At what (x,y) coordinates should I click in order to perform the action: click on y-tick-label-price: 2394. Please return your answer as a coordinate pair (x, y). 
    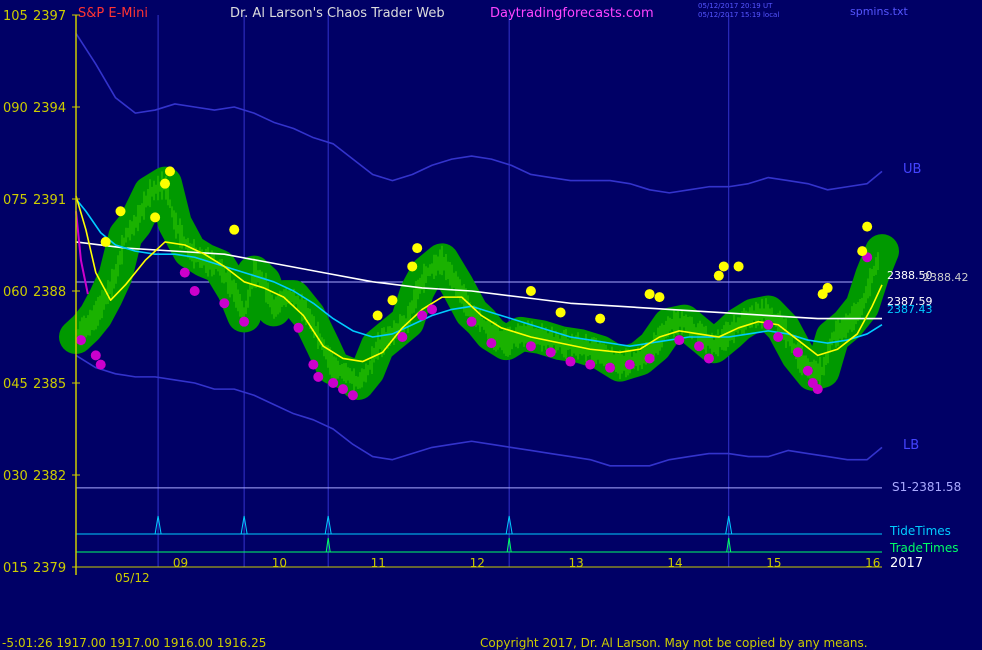
    Looking at the image, I should click on (49, 108).